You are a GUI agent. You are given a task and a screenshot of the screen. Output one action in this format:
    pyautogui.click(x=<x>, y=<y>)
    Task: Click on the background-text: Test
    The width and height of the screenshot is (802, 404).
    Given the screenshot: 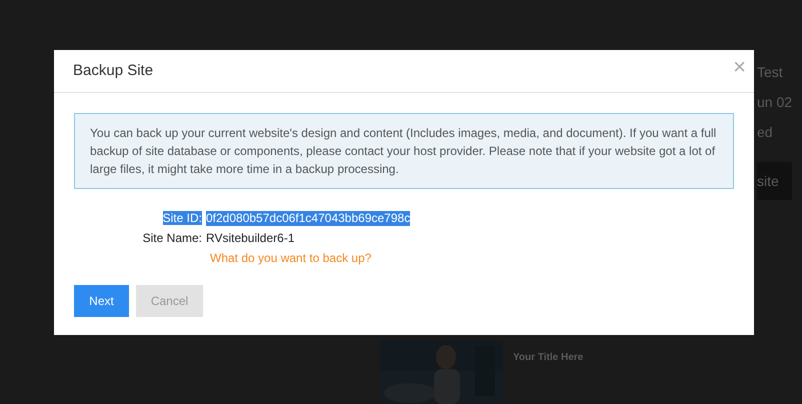 What is the action you would take?
    pyautogui.click(x=770, y=72)
    